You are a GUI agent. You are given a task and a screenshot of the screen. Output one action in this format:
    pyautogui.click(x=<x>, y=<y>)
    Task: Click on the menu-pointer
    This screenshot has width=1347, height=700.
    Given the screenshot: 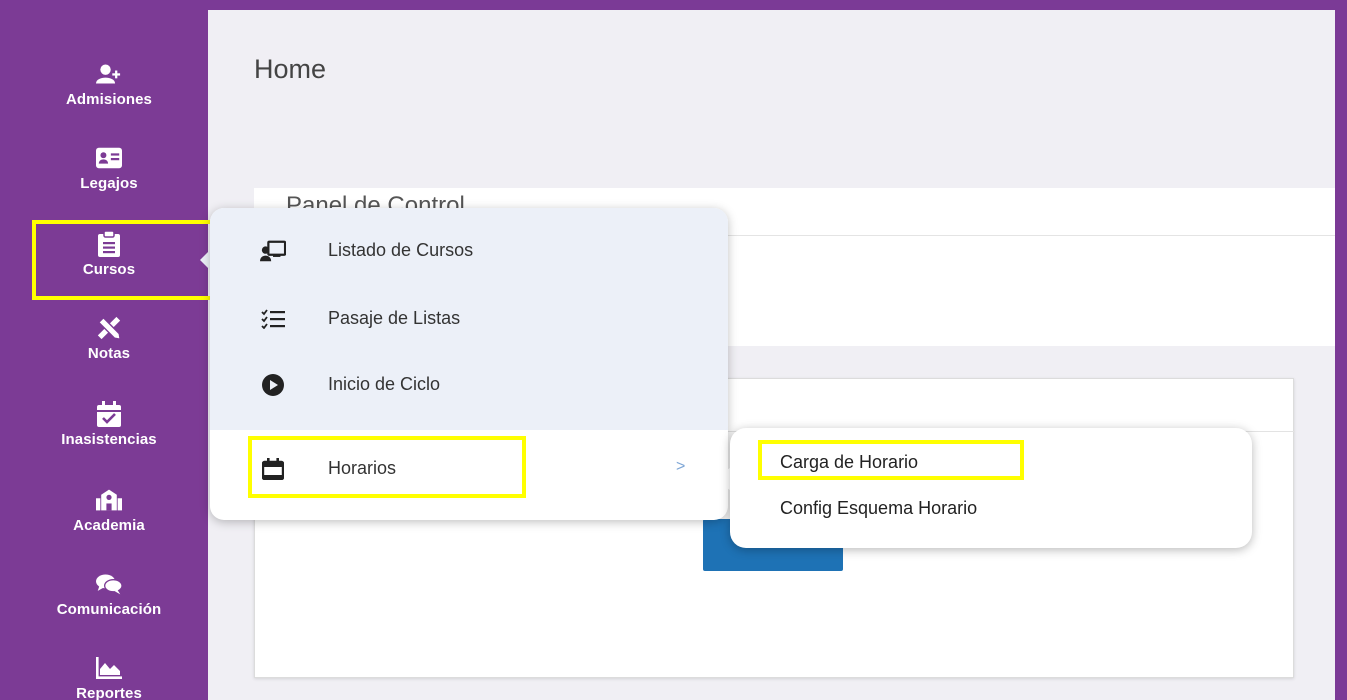 What is the action you would take?
    pyautogui.click(x=205, y=260)
    